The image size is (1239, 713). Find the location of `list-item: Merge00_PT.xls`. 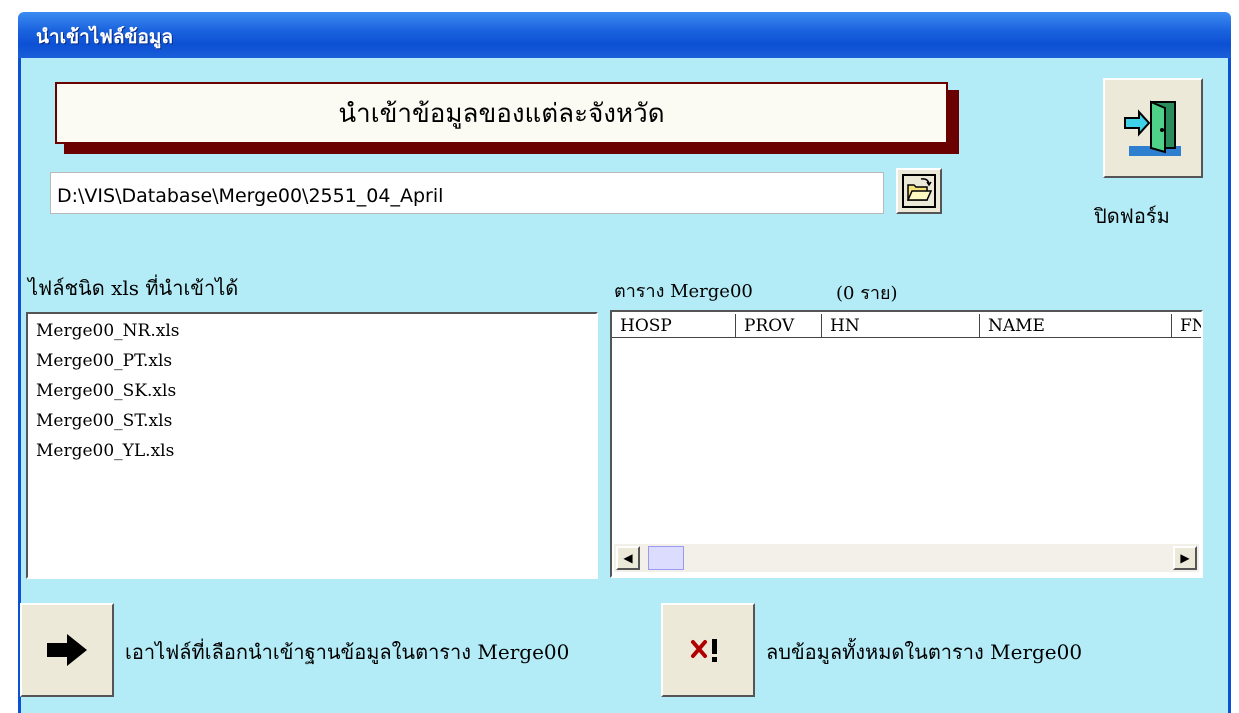

list-item: Merge00_PT.xls is located at coordinates (316, 361).